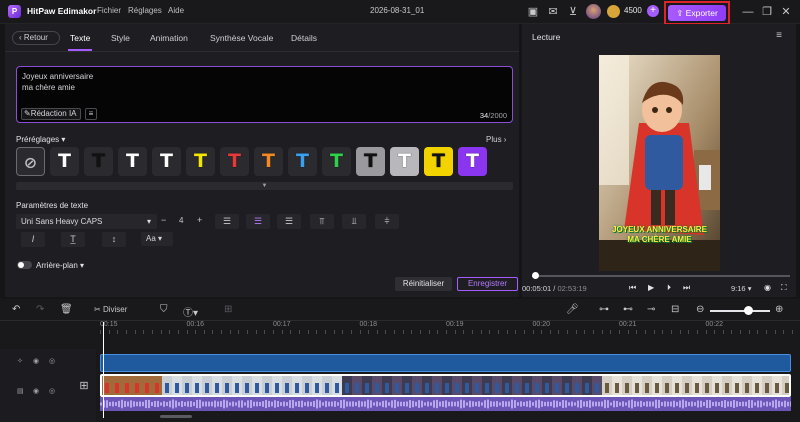 Image resolution: width=800 pixels, height=422 pixels. What do you see at coordinates (200, 161) in the screenshot?
I see `preset-style-5: T` at bounding box center [200, 161].